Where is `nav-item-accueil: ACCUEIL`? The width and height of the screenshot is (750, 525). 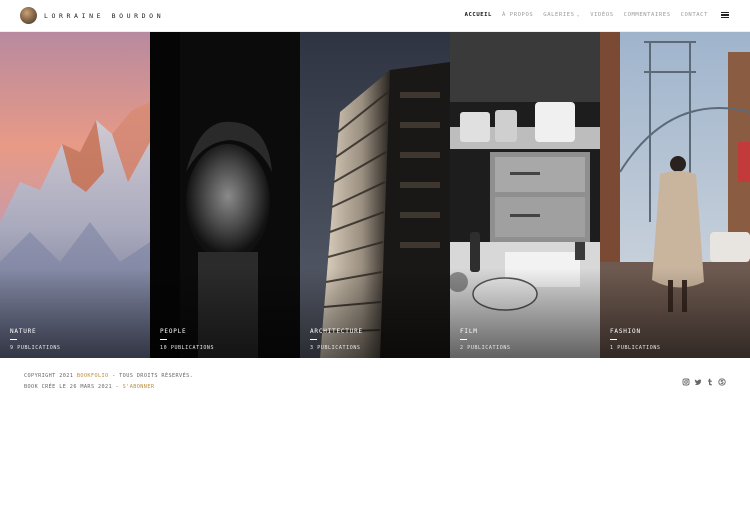
nav-item-accueil: ACCUEIL is located at coordinates (478, 15).